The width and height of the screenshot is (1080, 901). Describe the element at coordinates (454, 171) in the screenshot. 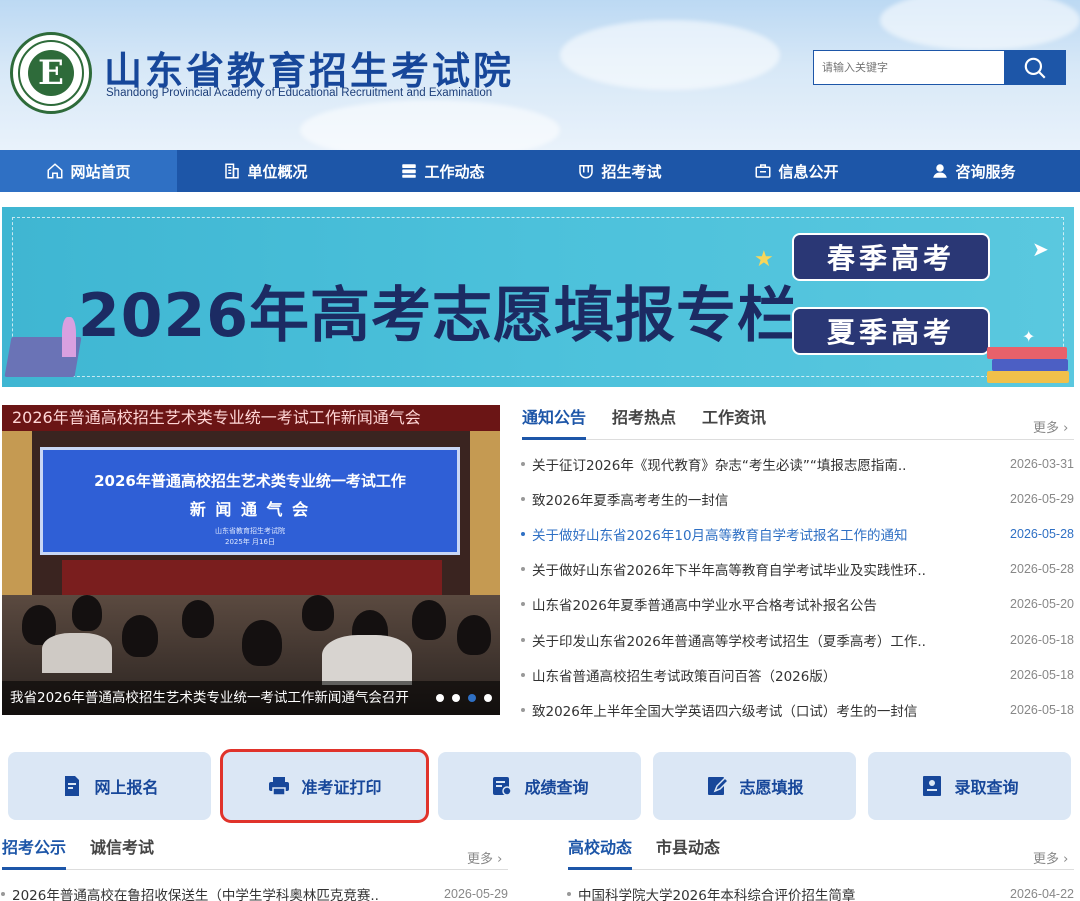

I see `nav-label: 工作动态` at that location.